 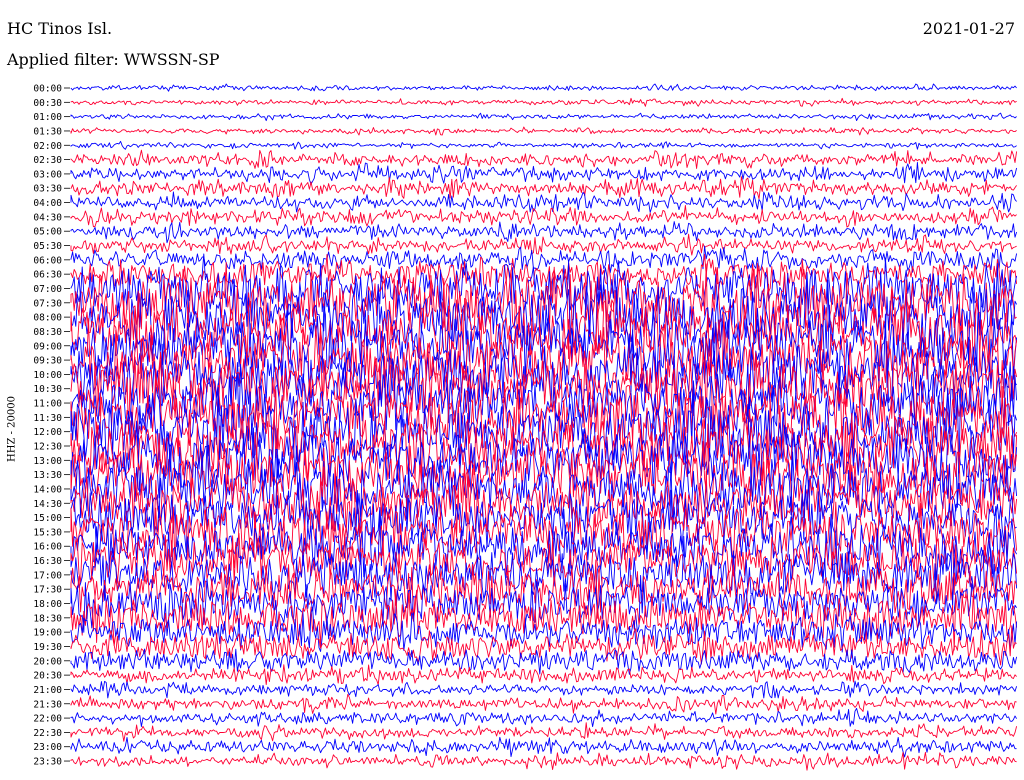 I want to click on tick-label: 09:00, so click(x=47, y=346).